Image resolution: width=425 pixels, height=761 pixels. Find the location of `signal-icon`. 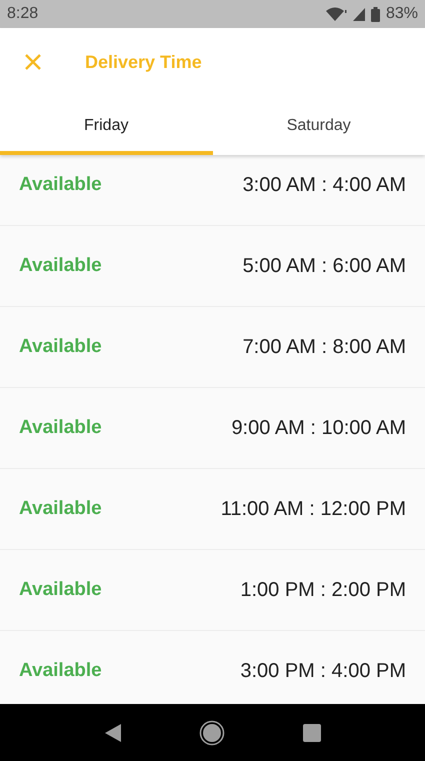

signal-icon is located at coordinates (358, 14).